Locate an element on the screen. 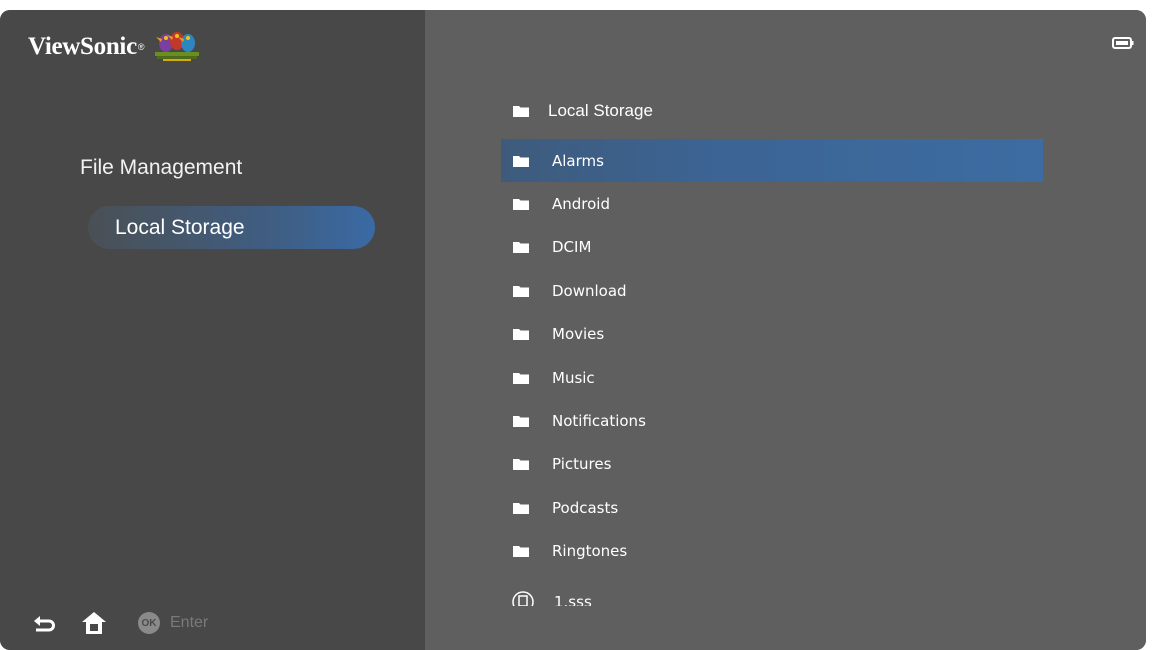 This screenshot has height=650, width=1153. brand-reg-mark: ® is located at coordinates (141, 47).